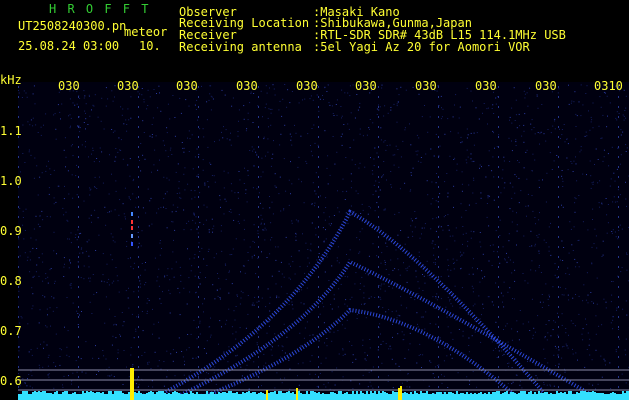  Describe the element at coordinates (11, 181) in the screenshot. I see `y-tick-label: 1.0` at that location.